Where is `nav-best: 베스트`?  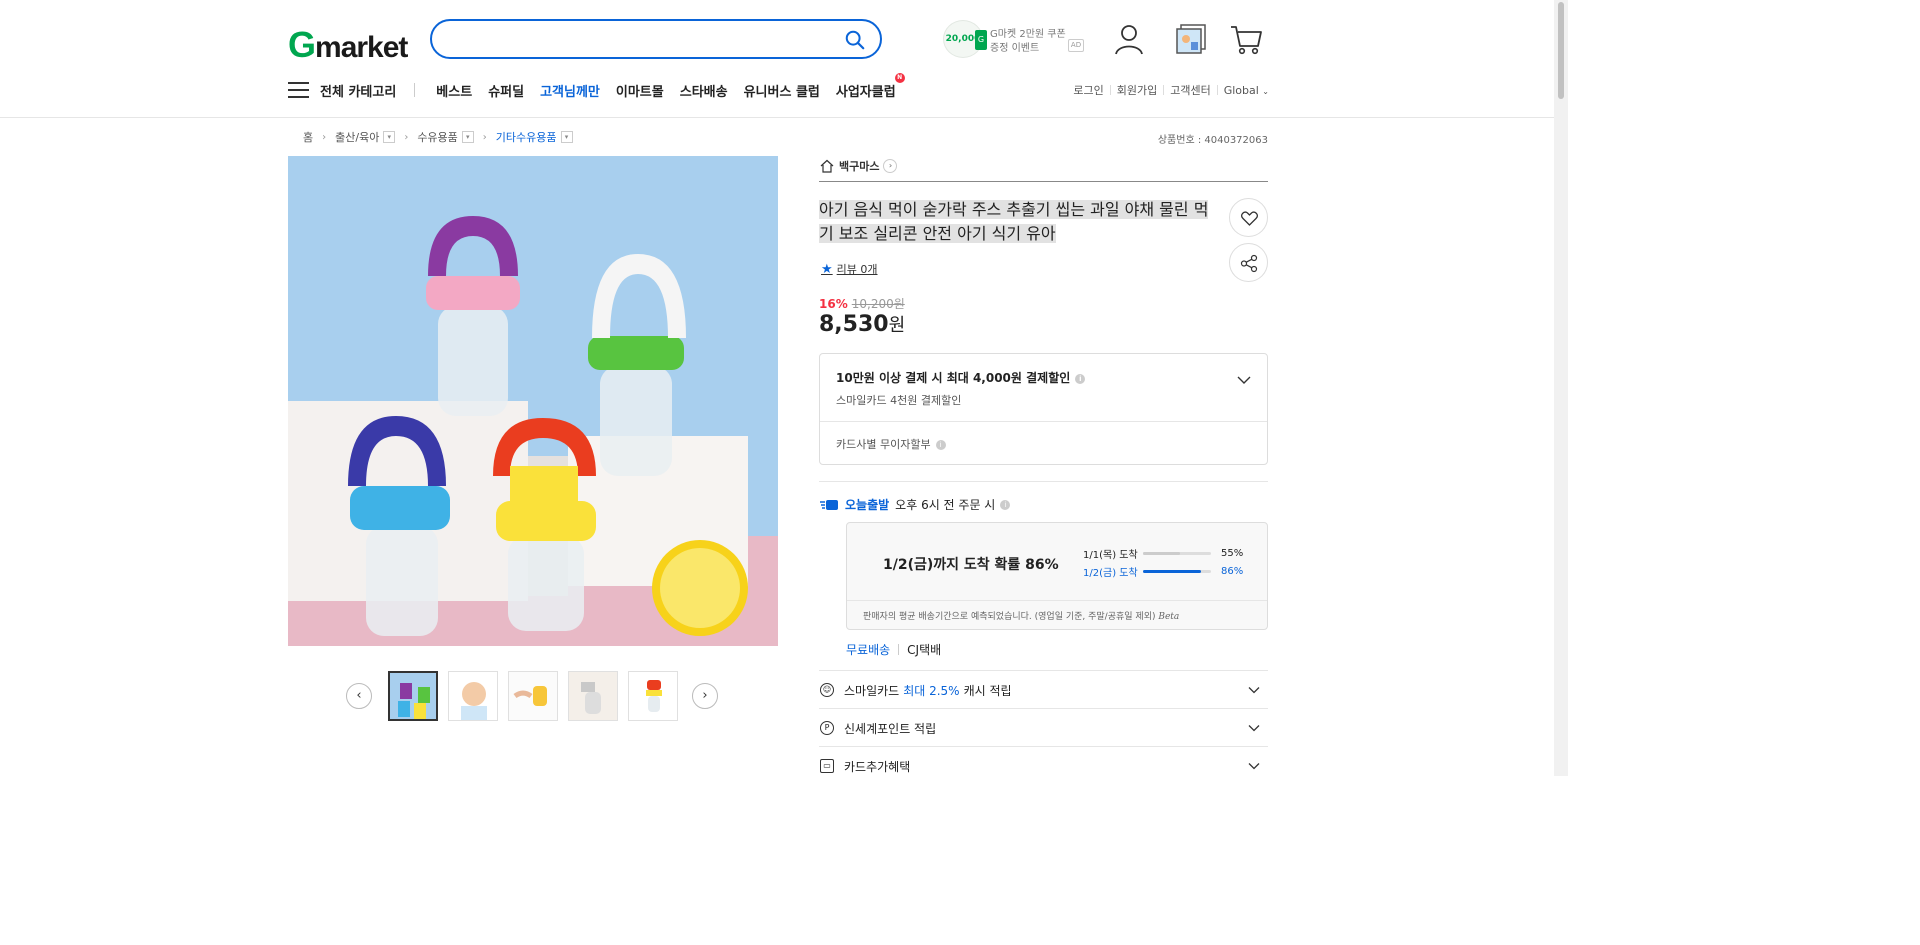 nav-best: 베스트 is located at coordinates (454, 90).